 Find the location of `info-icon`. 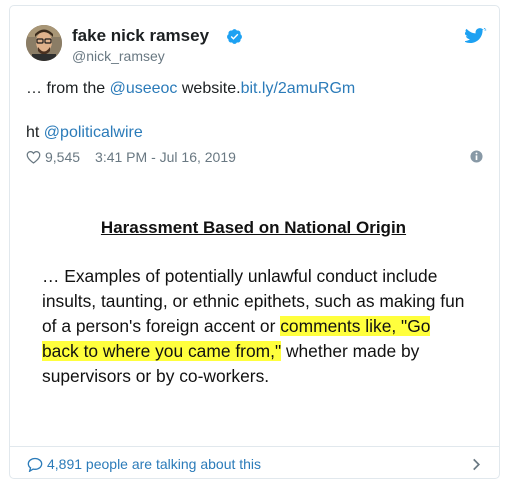

info-icon is located at coordinates (476, 156).